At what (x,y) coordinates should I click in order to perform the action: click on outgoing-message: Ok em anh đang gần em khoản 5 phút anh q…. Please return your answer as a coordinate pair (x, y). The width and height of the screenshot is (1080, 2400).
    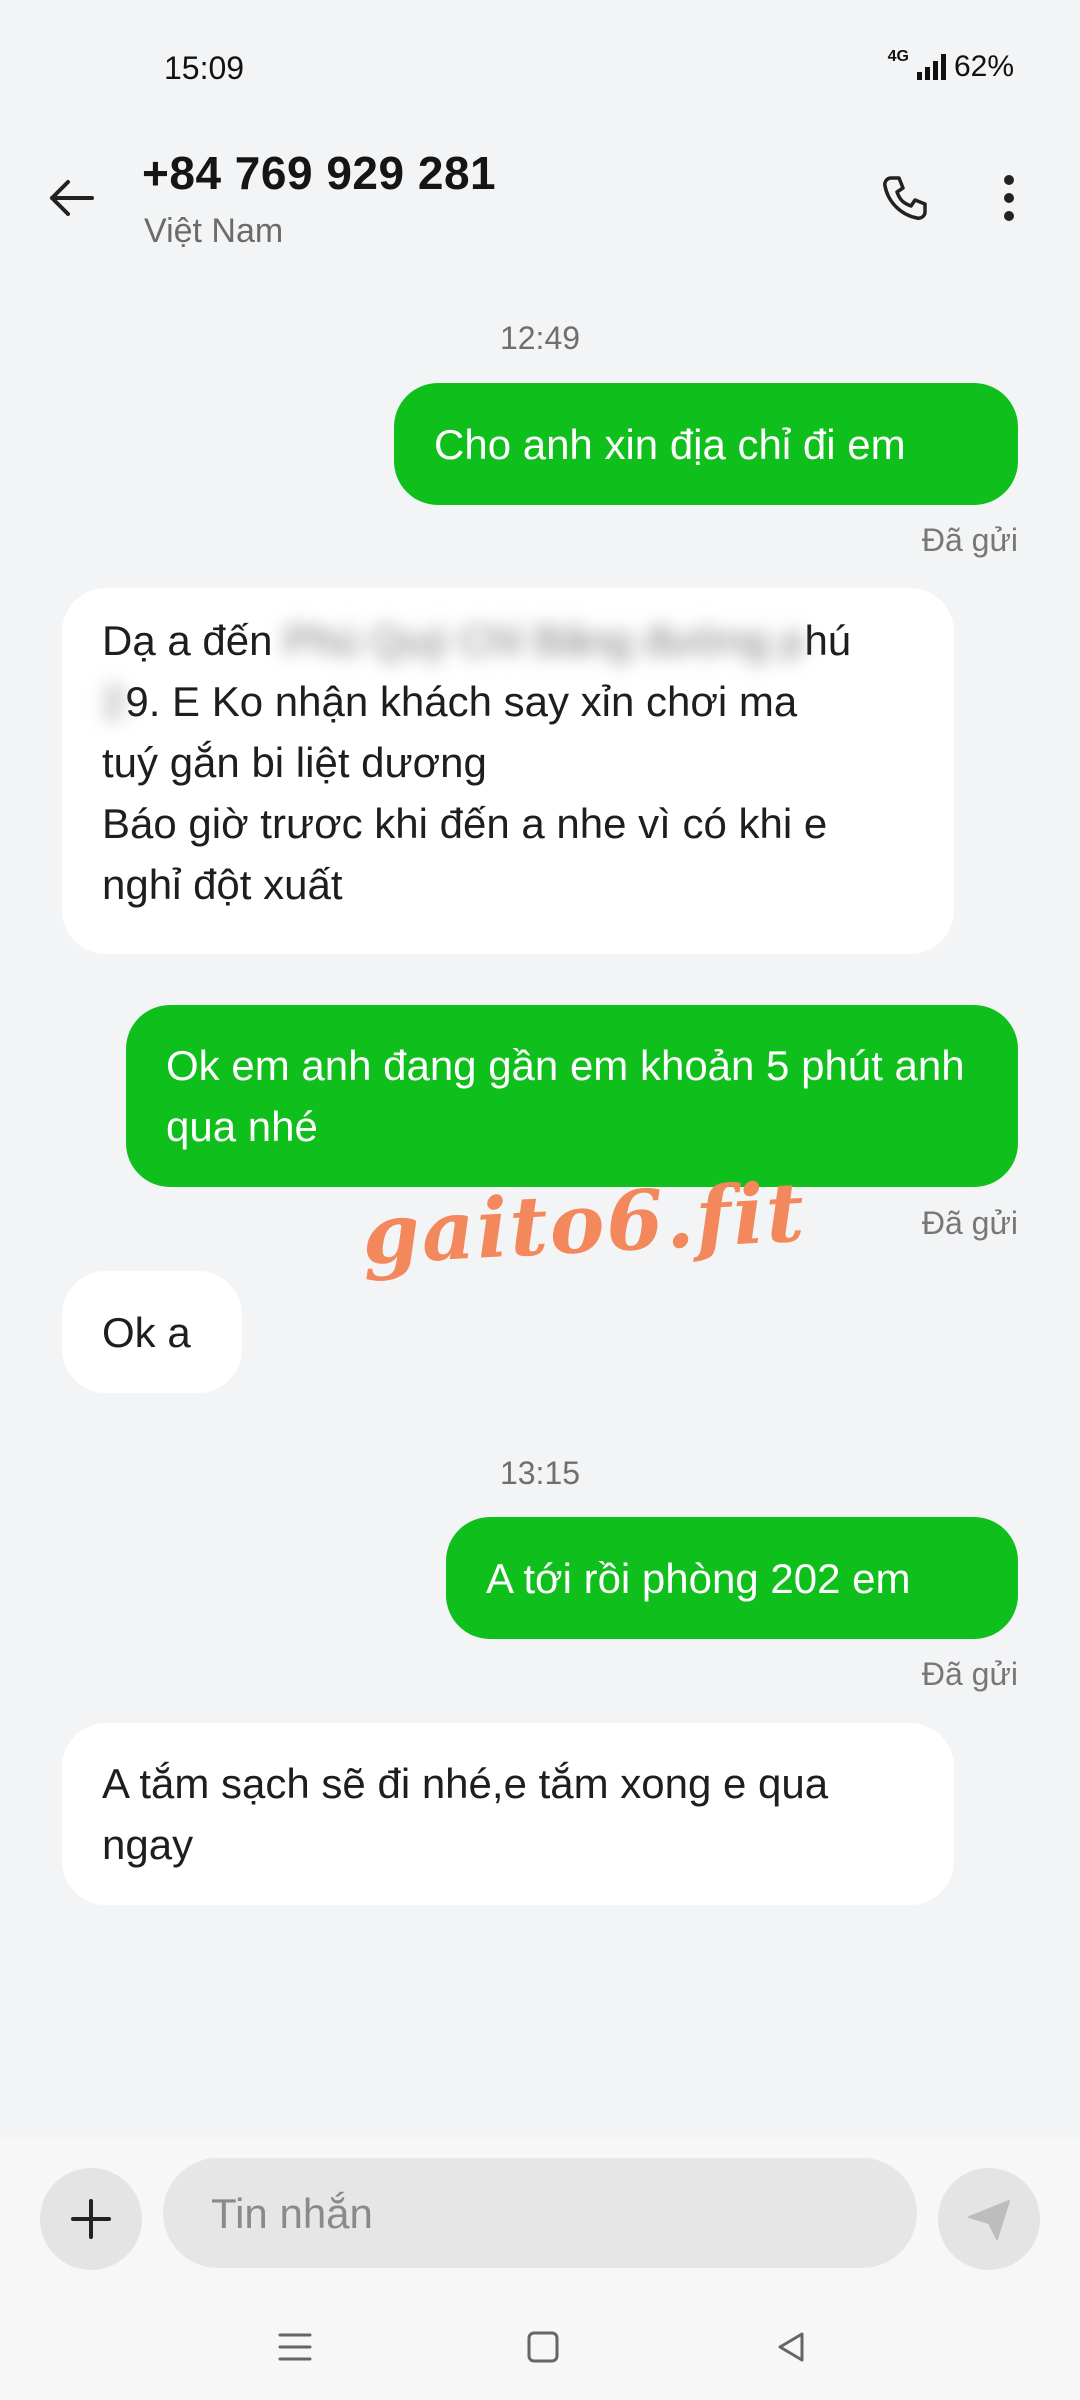
    Looking at the image, I should click on (572, 1096).